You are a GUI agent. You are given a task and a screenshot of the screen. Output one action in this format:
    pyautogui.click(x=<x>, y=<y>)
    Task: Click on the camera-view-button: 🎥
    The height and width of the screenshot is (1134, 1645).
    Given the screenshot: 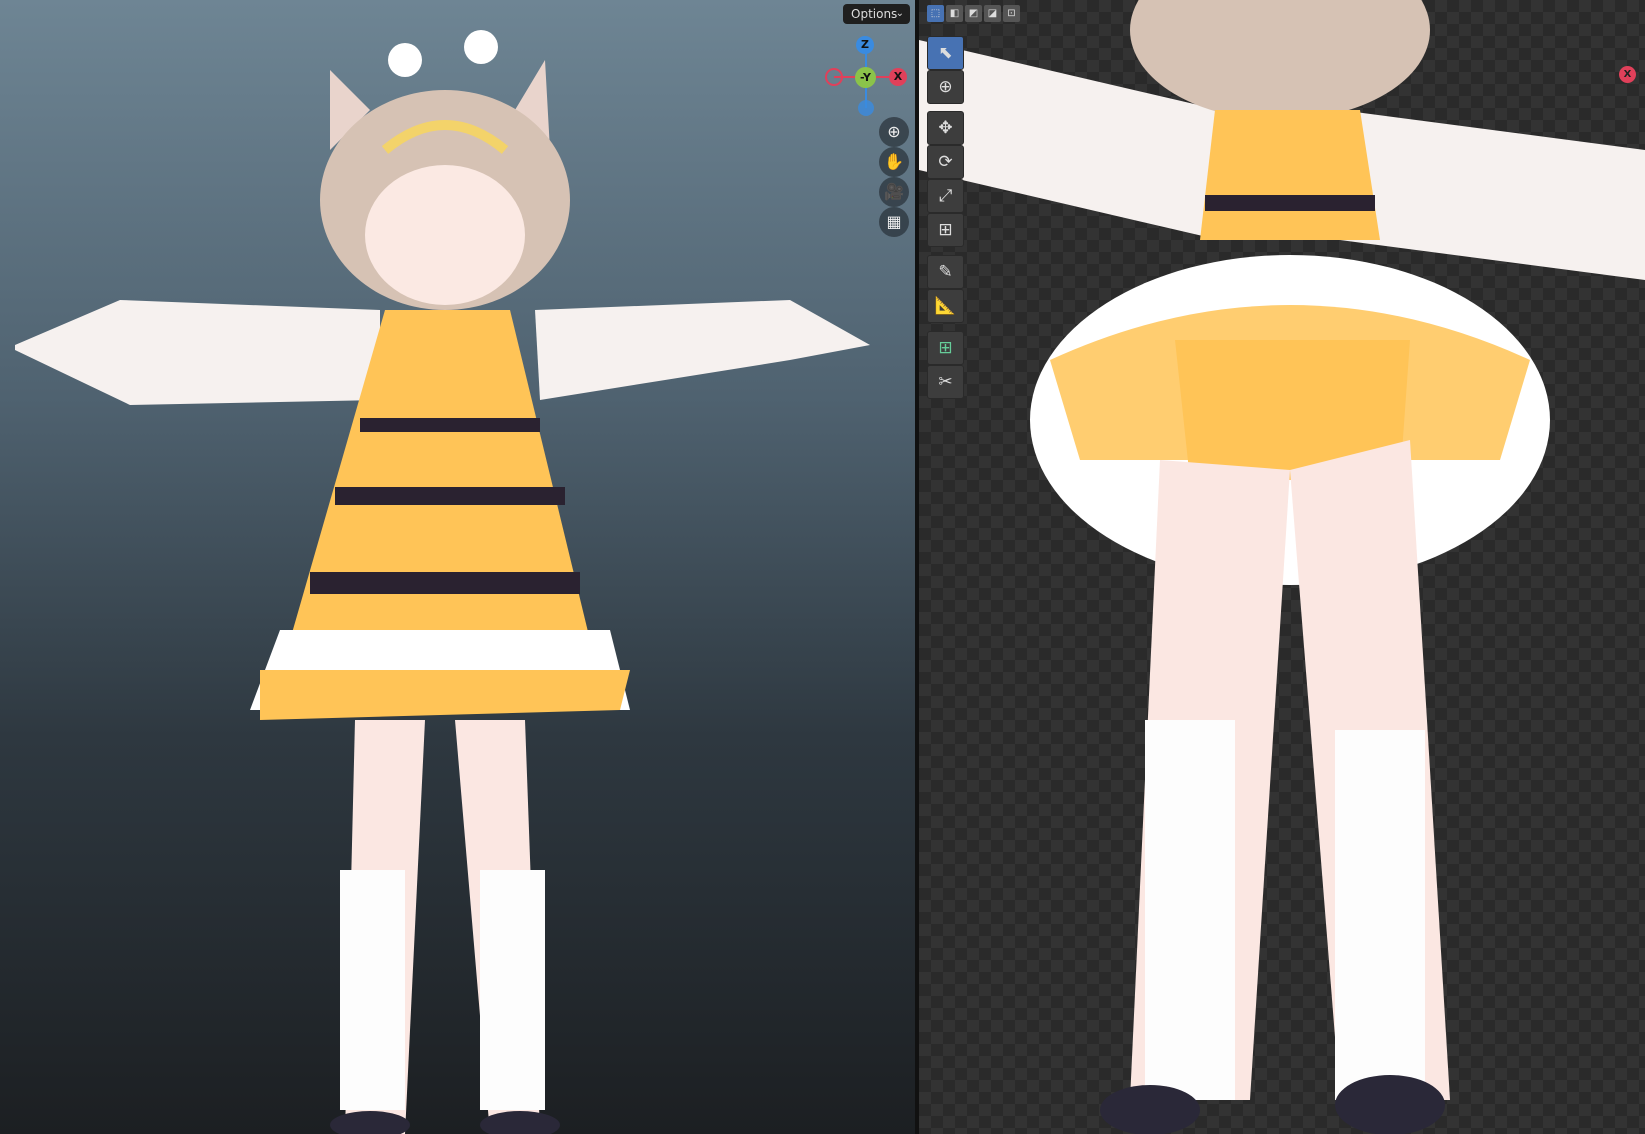 What is the action you would take?
    pyautogui.click(x=894, y=192)
    